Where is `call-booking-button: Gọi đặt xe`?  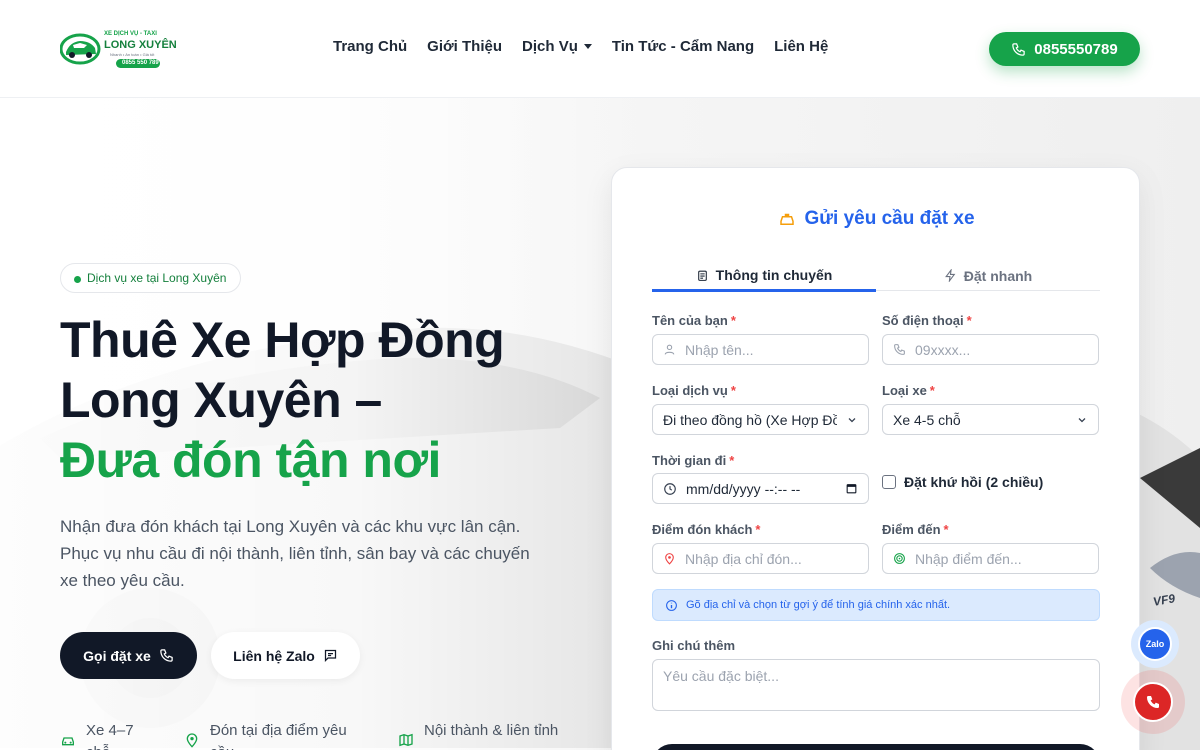 call-booking-button: Gọi đặt xe is located at coordinates (128, 655).